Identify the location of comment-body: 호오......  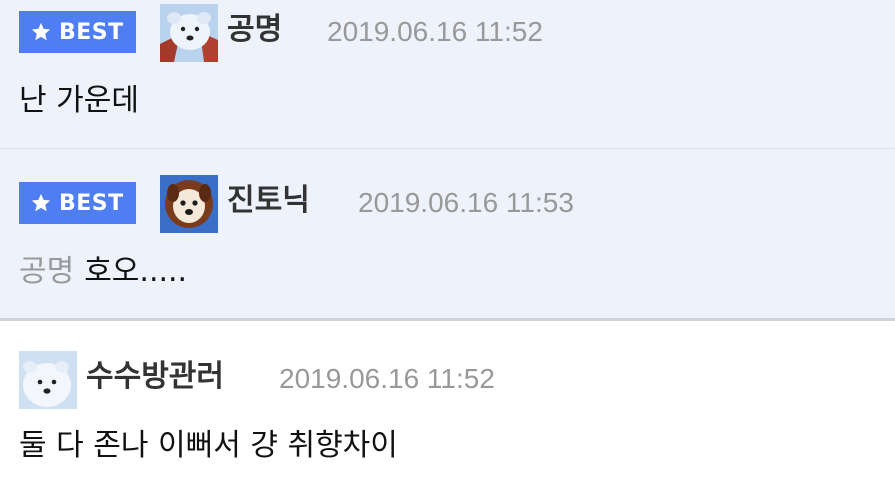
(136, 271).